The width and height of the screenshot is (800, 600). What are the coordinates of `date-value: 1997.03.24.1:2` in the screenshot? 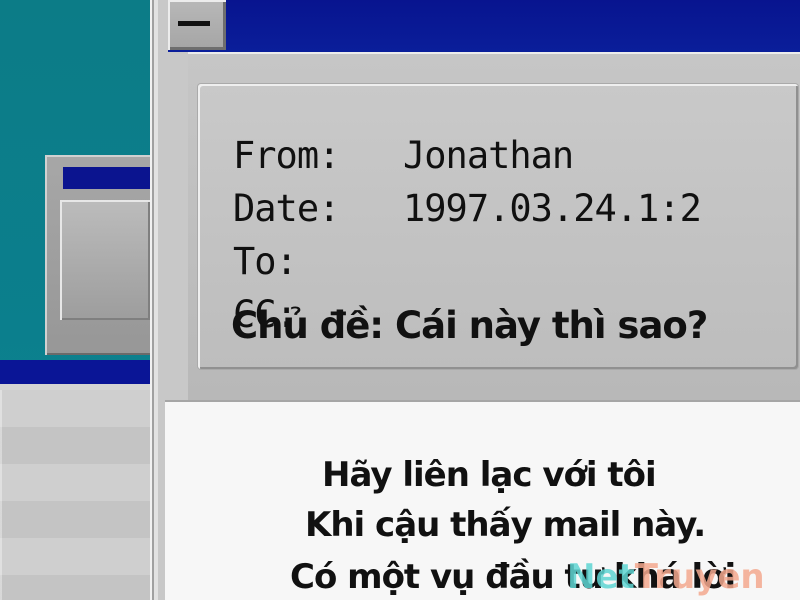 It's located at (552, 208).